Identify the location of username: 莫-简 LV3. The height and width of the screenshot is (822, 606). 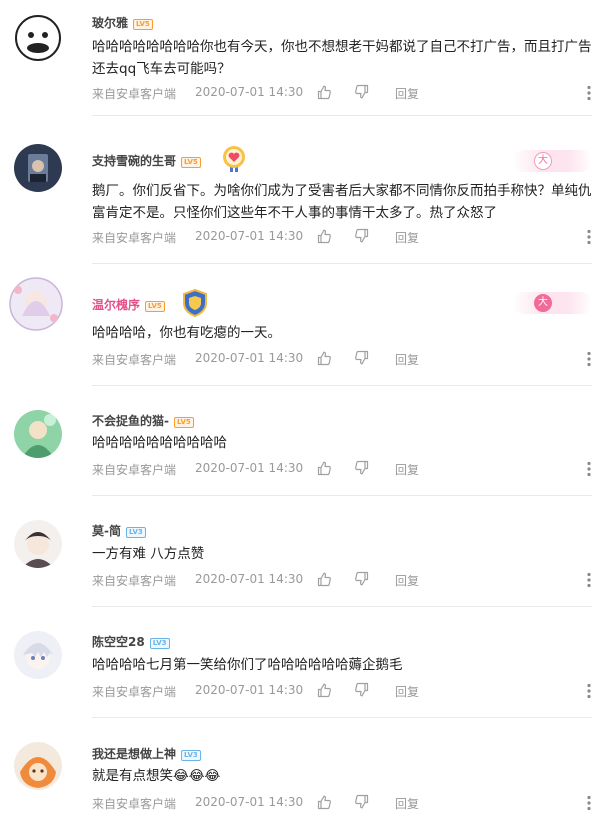
(119, 530).